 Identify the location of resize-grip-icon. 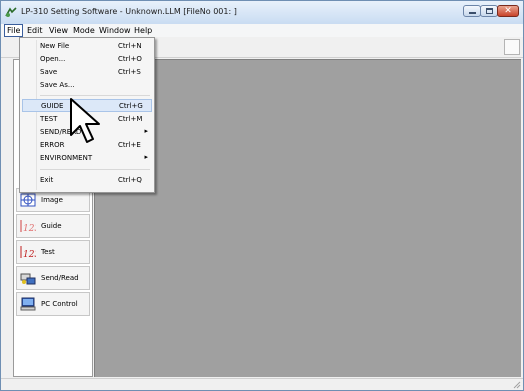
(516, 384).